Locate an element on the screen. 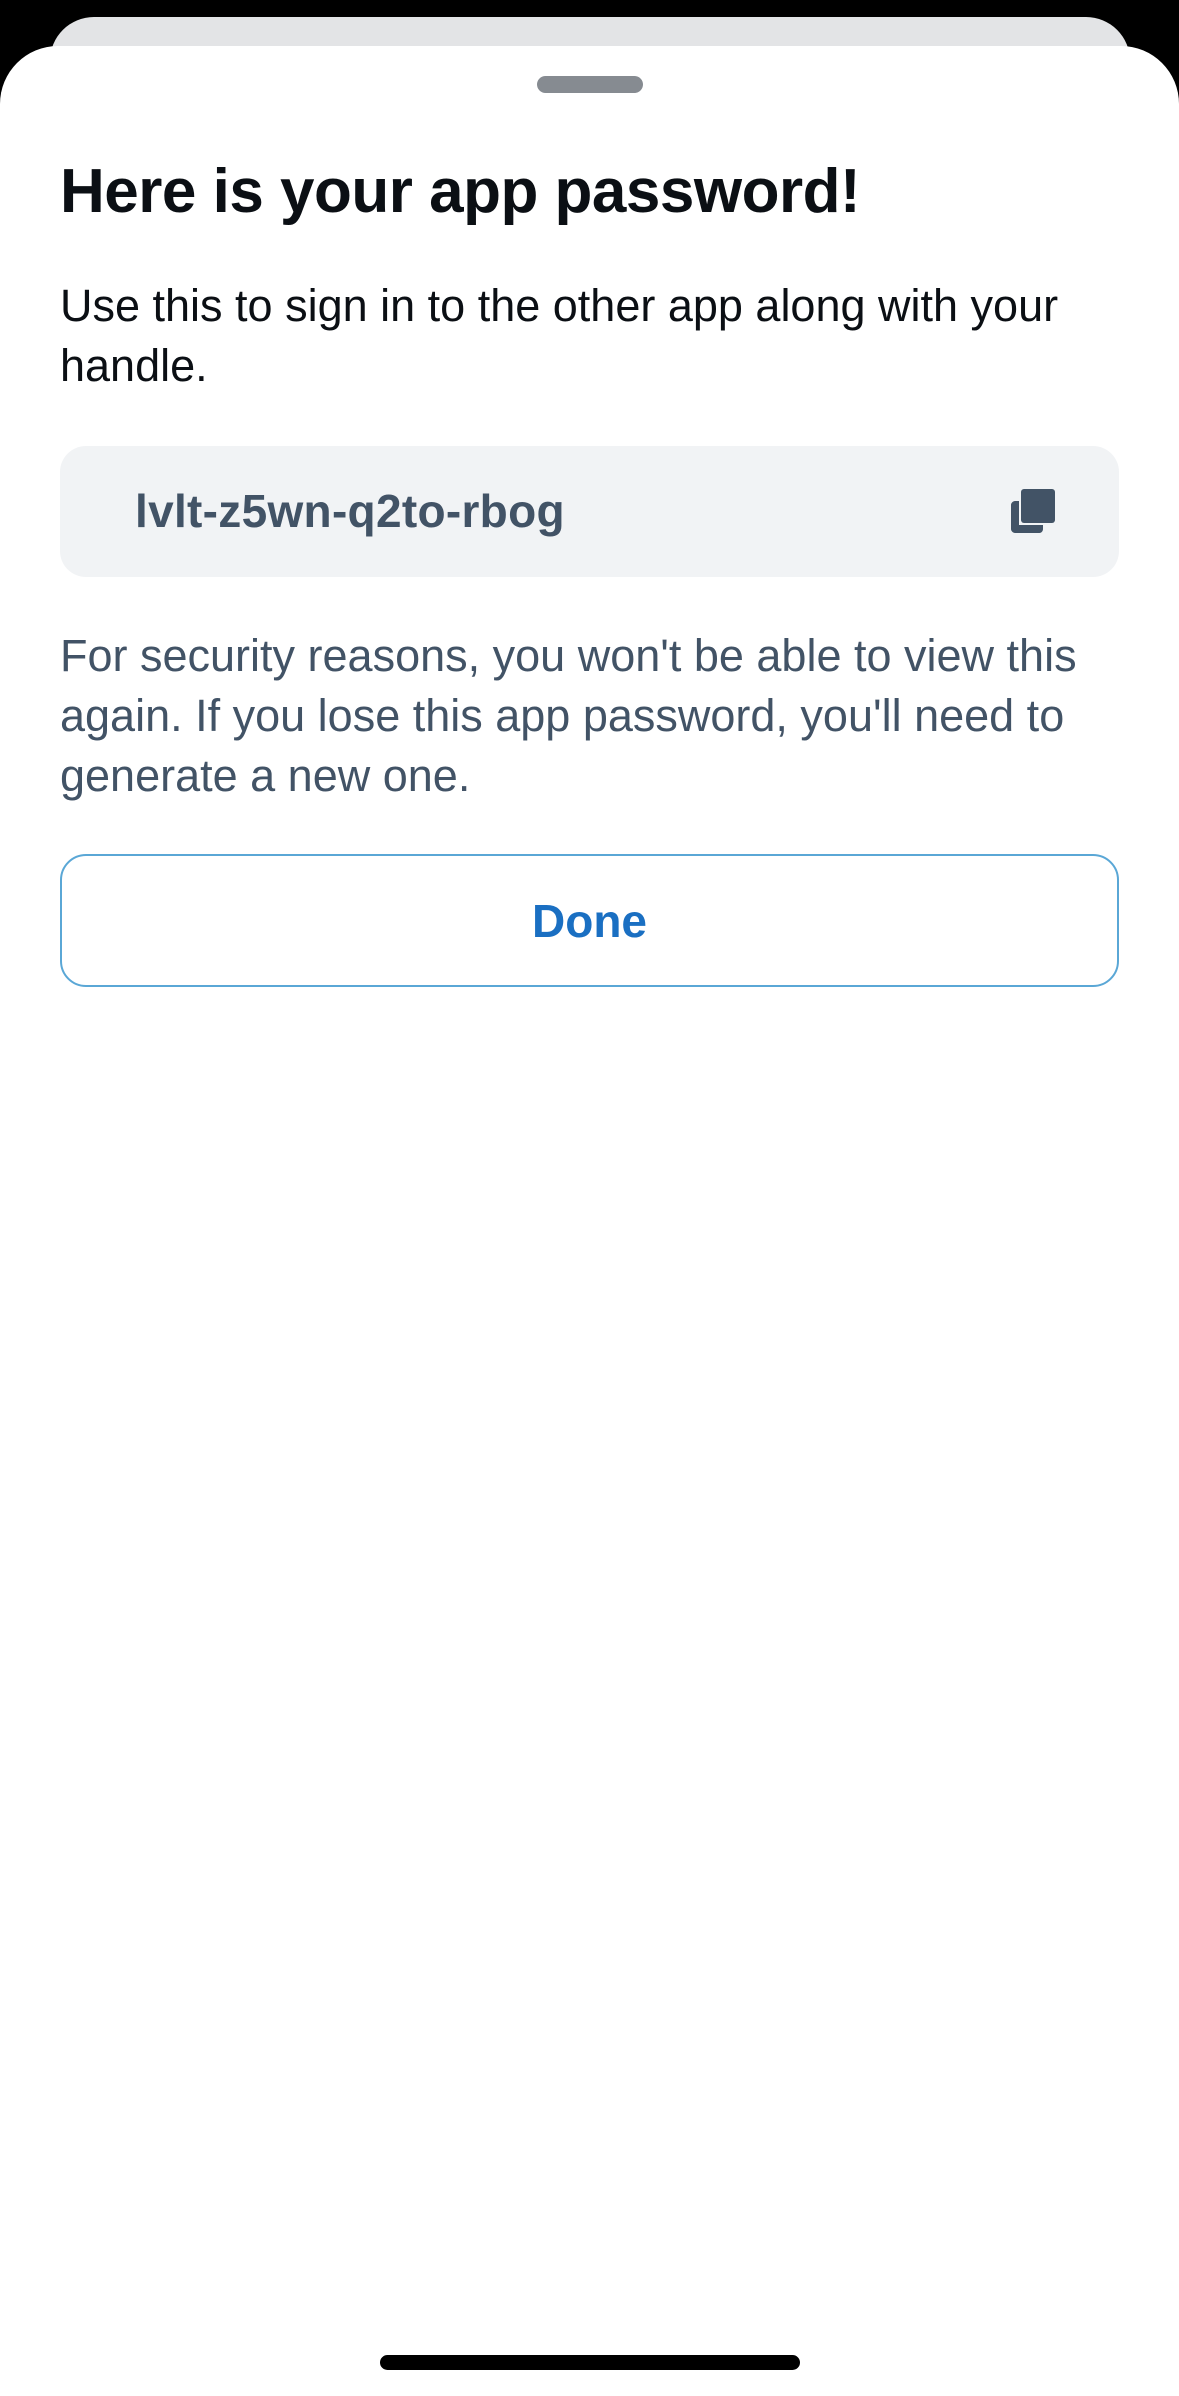  copy-button is located at coordinates (1033, 511).